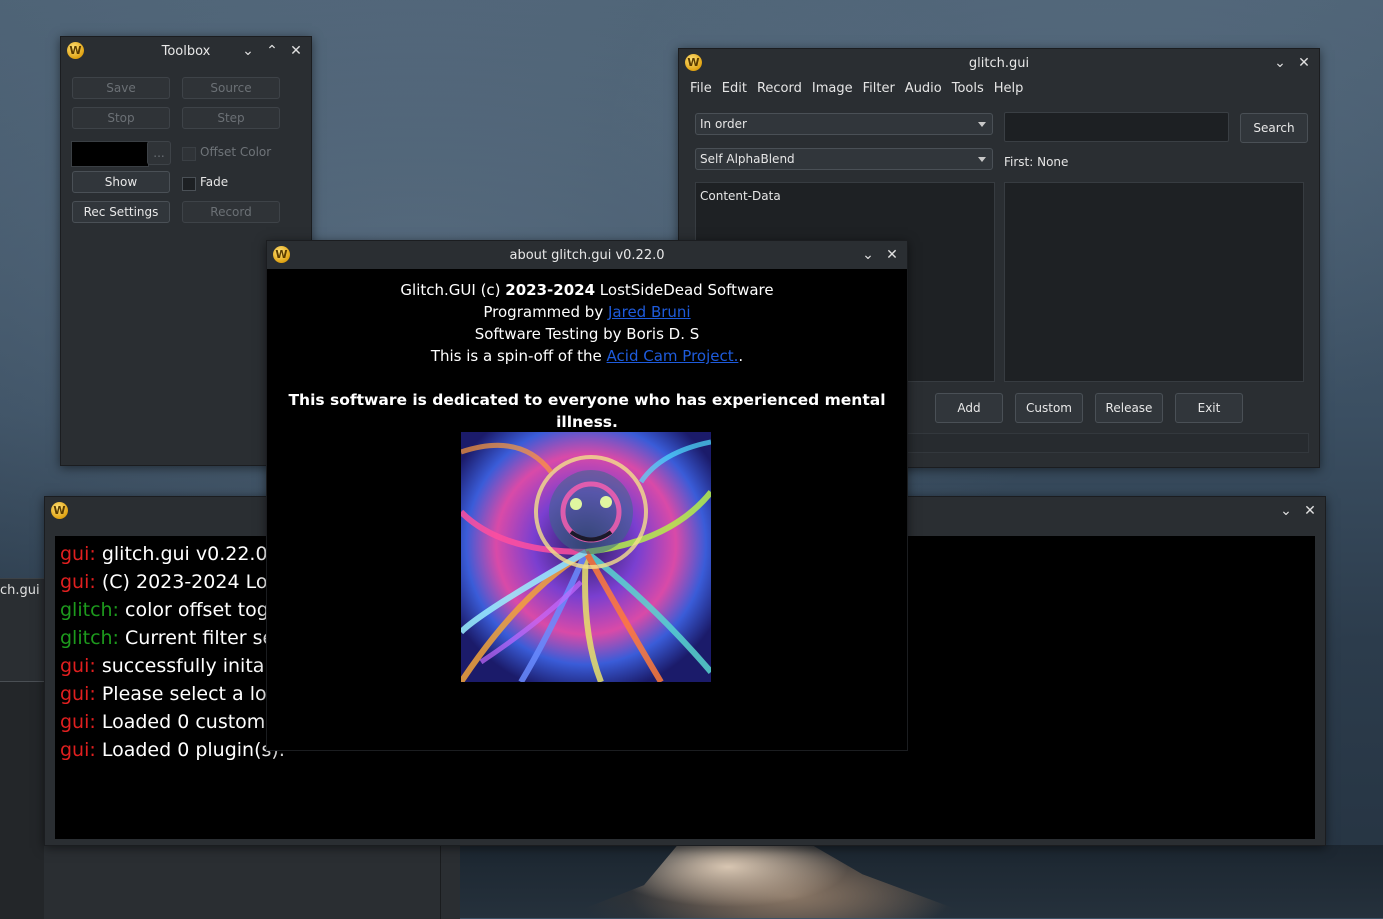 The height and width of the screenshot is (919, 1383). Describe the element at coordinates (844, 159) in the screenshot. I see `filter-select: Self AlphaBlend` at that location.